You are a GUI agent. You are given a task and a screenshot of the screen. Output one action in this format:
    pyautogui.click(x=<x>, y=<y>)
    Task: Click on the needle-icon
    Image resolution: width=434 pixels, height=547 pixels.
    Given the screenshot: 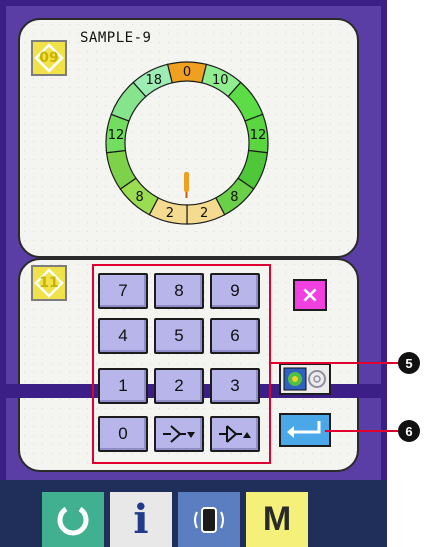 What is the action you would take?
    pyautogui.click(x=186, y=185)
    